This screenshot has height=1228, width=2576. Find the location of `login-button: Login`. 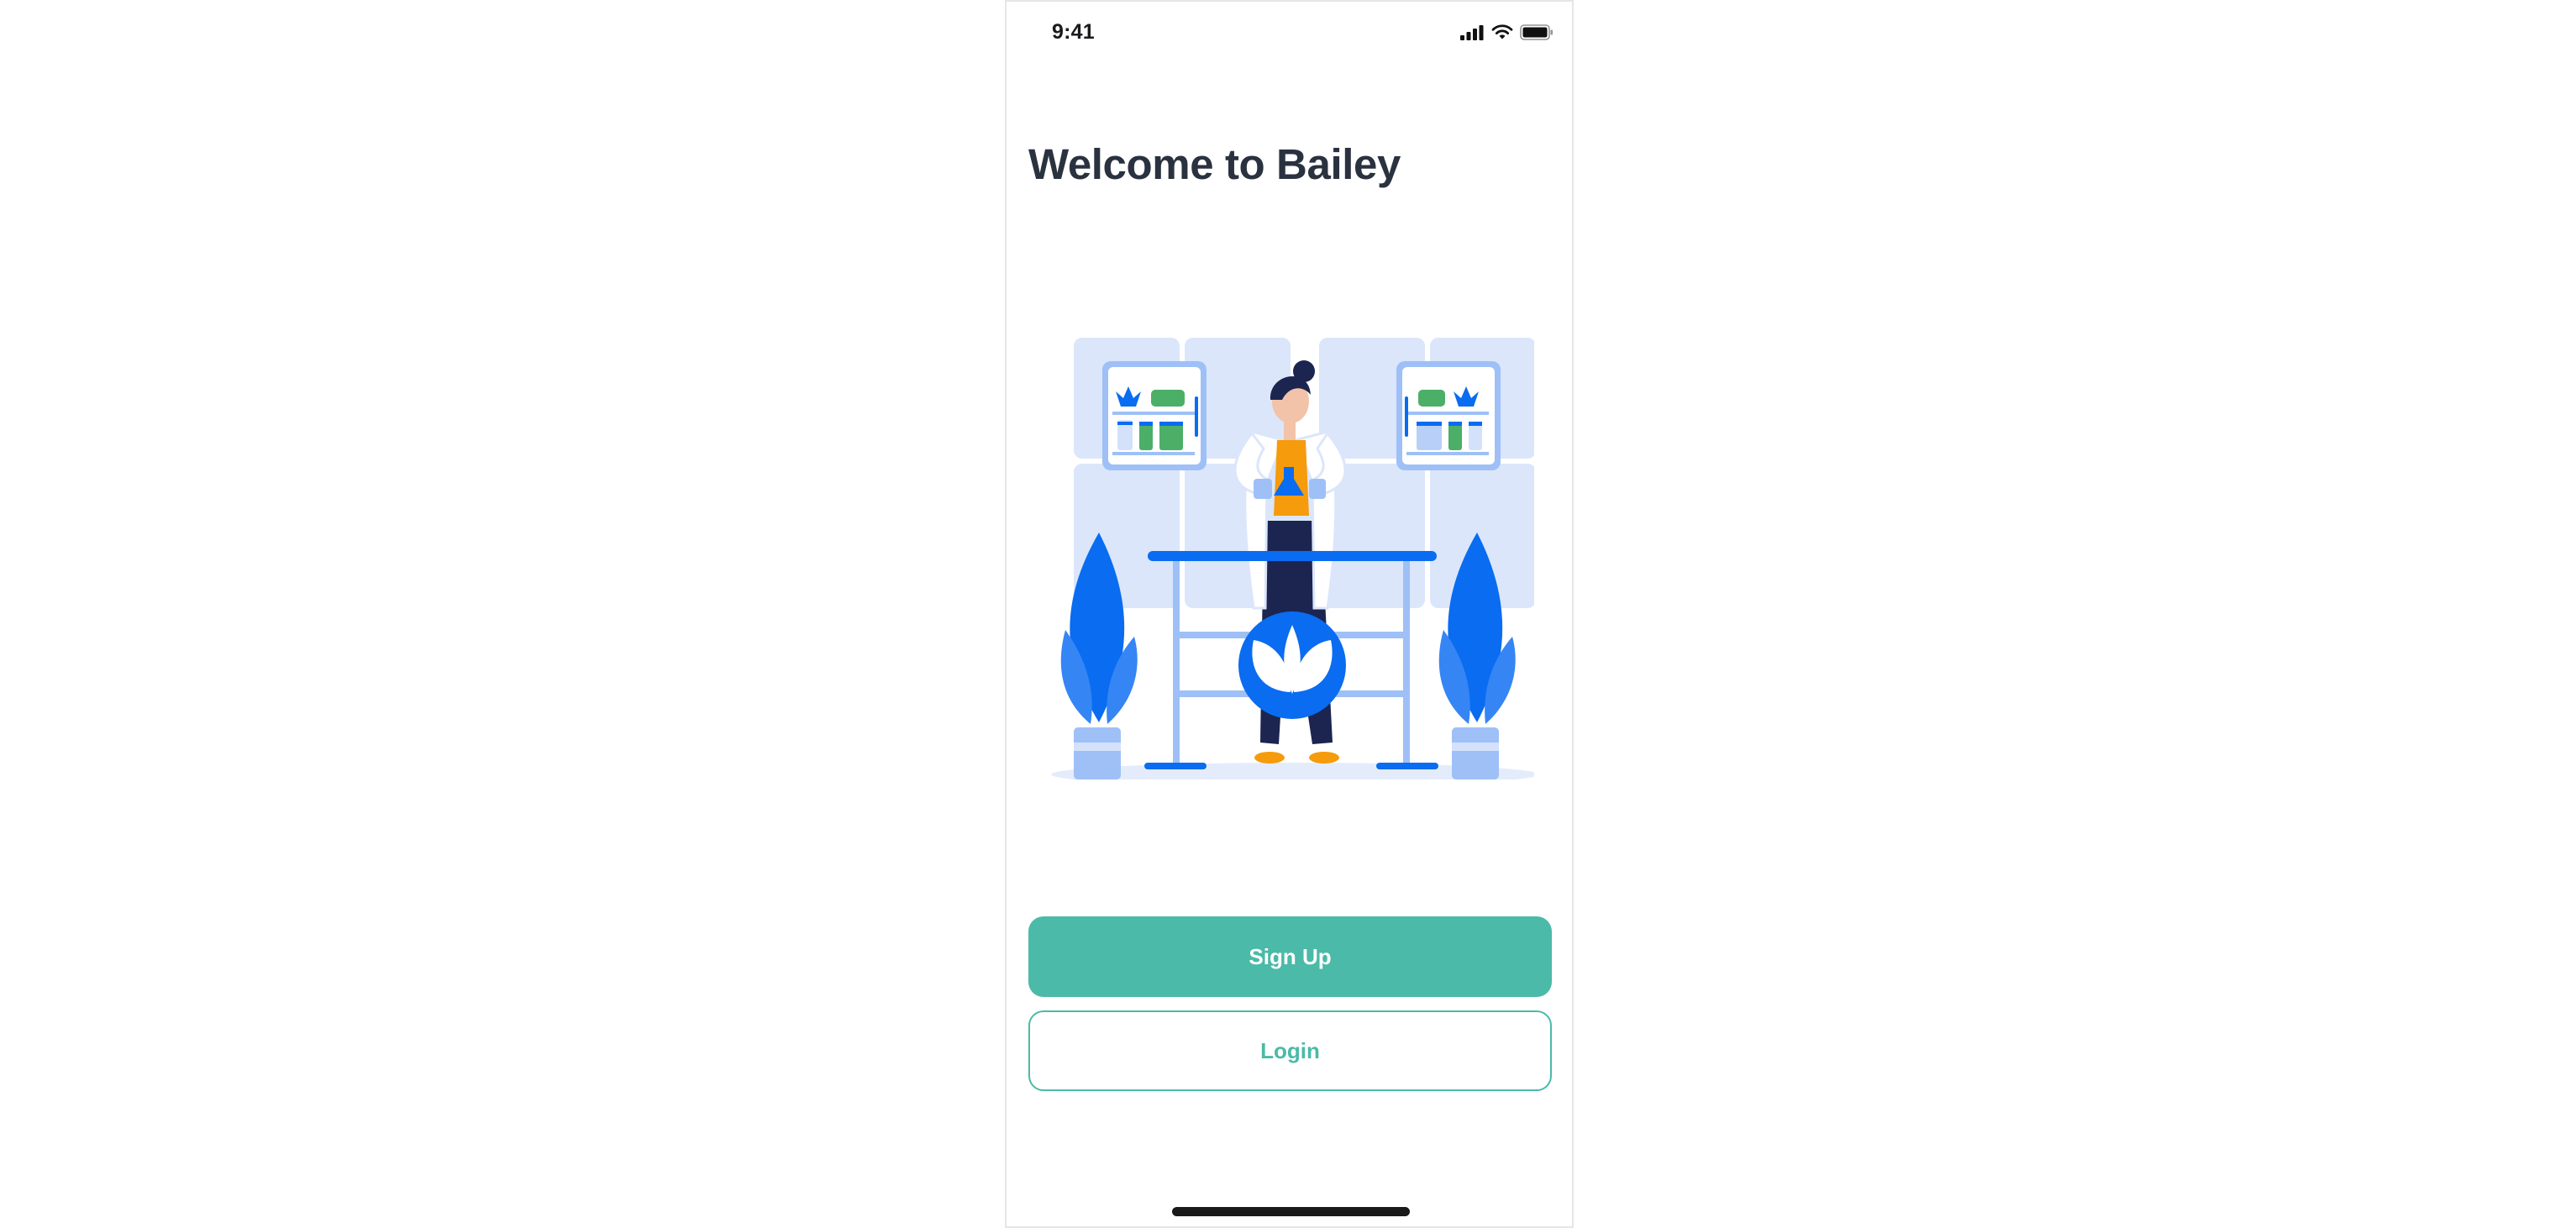

login-button: Login is located at coordinates (1290, 1050).